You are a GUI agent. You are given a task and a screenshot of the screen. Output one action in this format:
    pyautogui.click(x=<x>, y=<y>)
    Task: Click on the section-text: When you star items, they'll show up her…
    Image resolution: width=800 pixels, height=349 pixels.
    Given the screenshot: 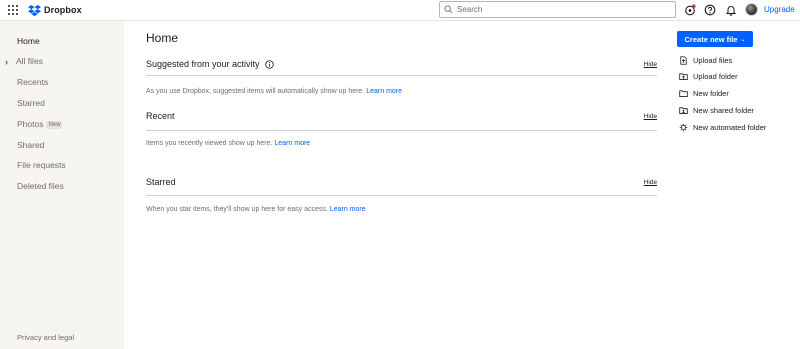 What is the action you would take?
    pyautogui.click(x=237, y=209)
    